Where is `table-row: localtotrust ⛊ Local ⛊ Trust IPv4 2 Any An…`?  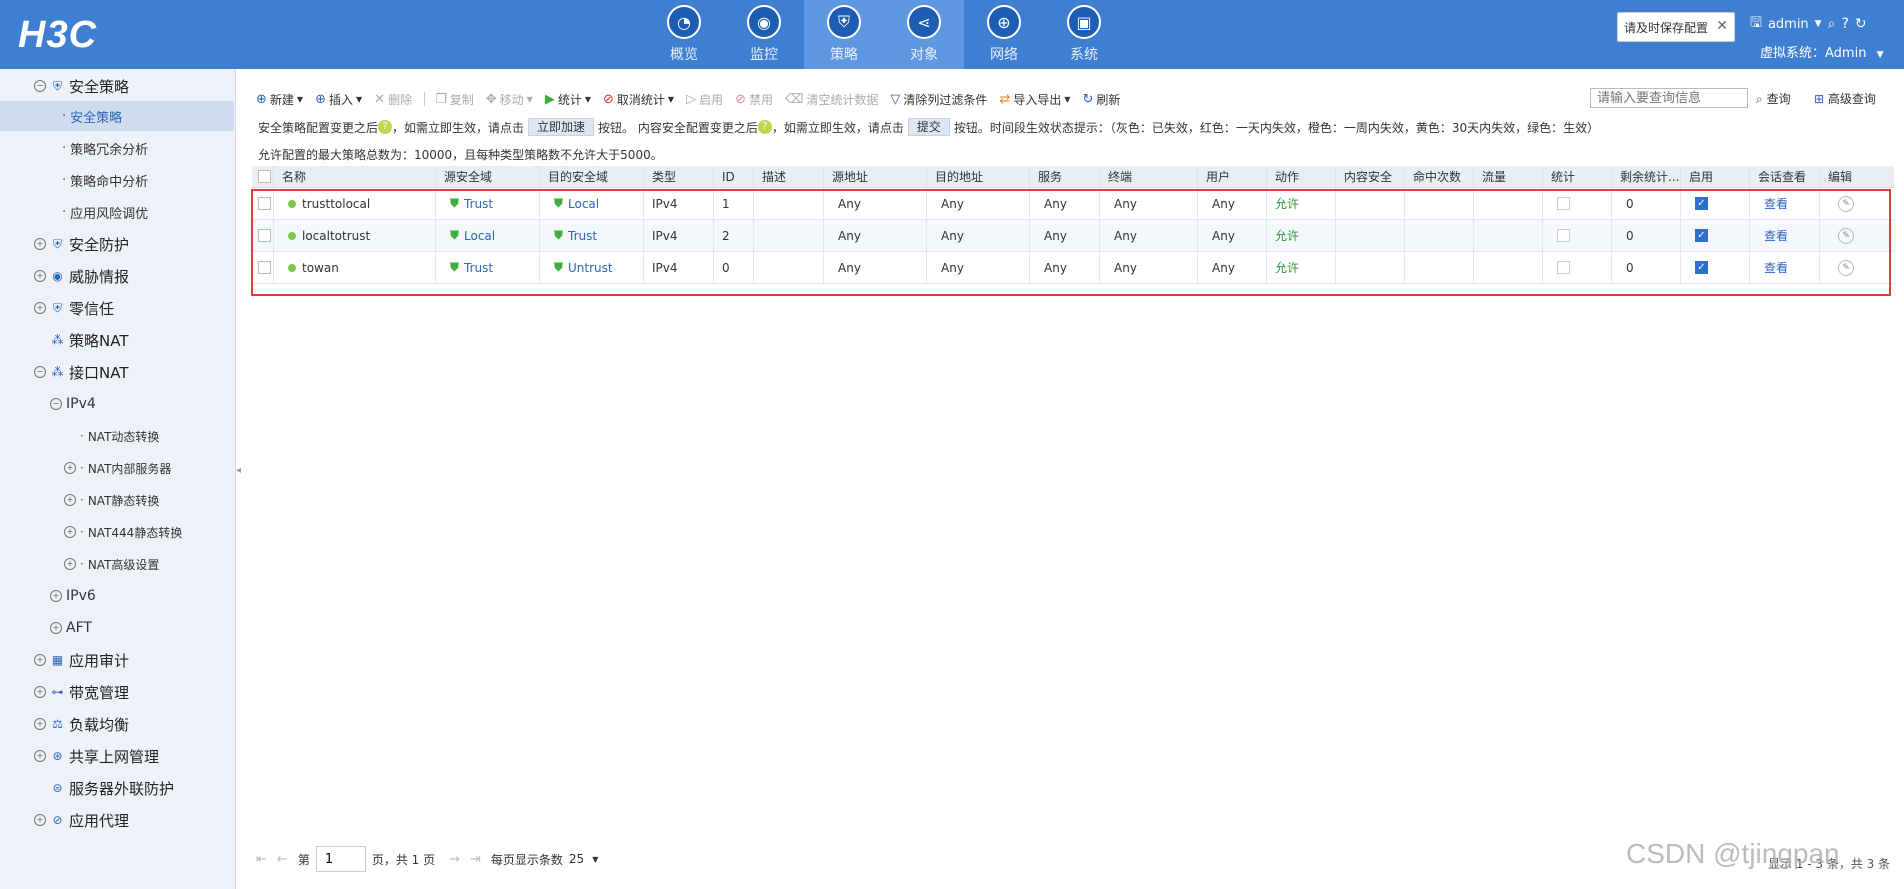
table-row: localtotrust ⛊ Local ⛊ Trust IPv4 2 Any An… is located at coordinates (1073, 236).